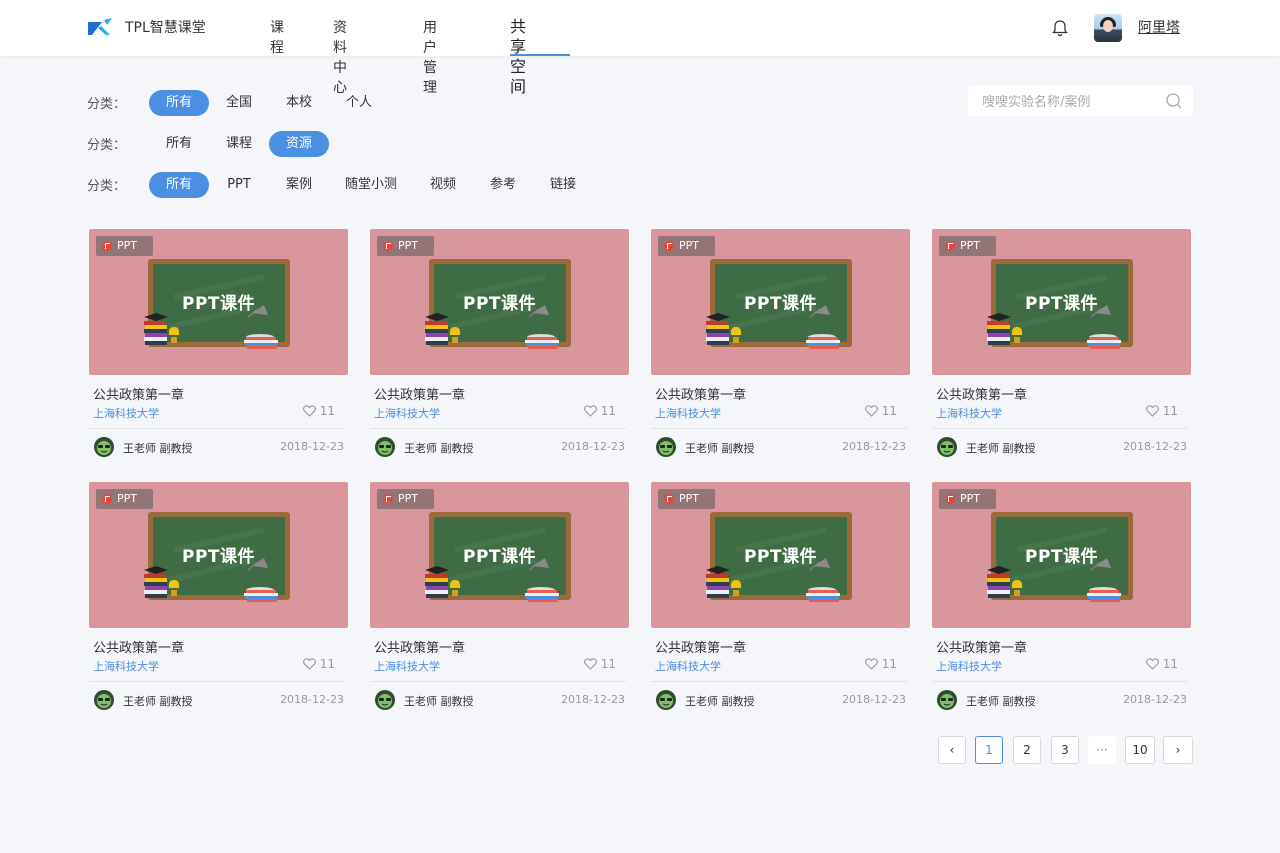 Image resolution: width=1280 pixels, height=853 pixels. Describe the element at coordinates (518, 57) in the screenshot. I see `nav-item-shared-space: 共享空间` at that location.